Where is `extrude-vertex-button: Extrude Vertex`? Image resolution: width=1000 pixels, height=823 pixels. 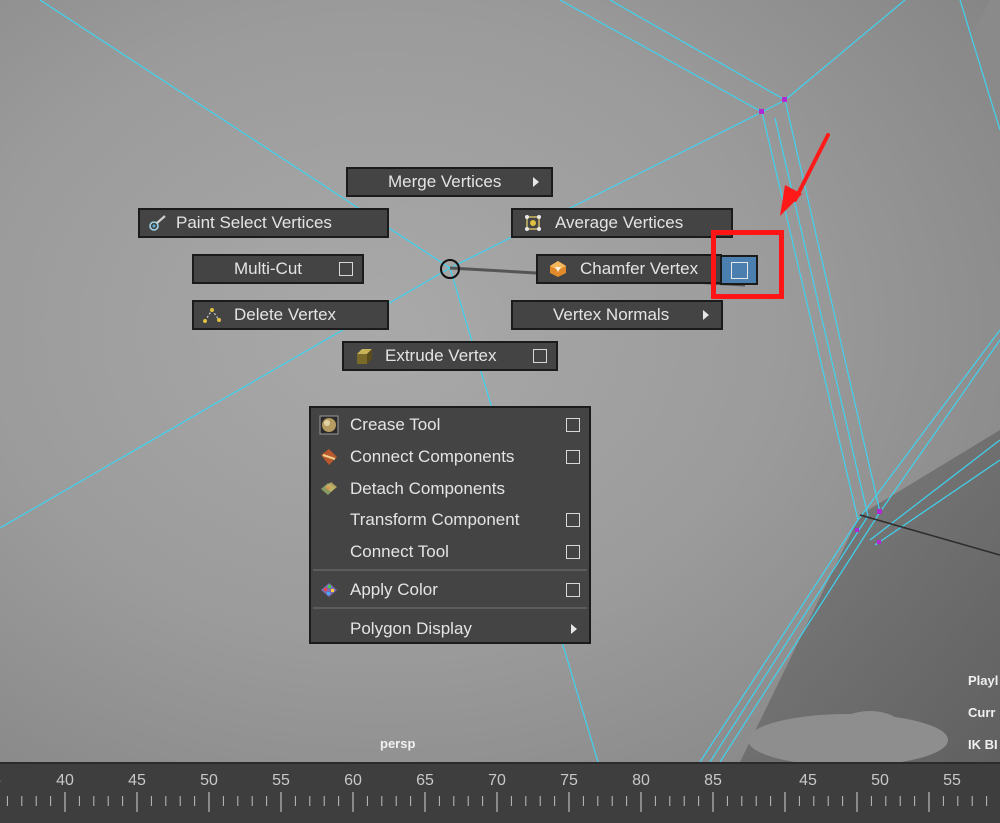 extrude-vertex-button: Extrude Vertex is located at coordinates (450, 356).